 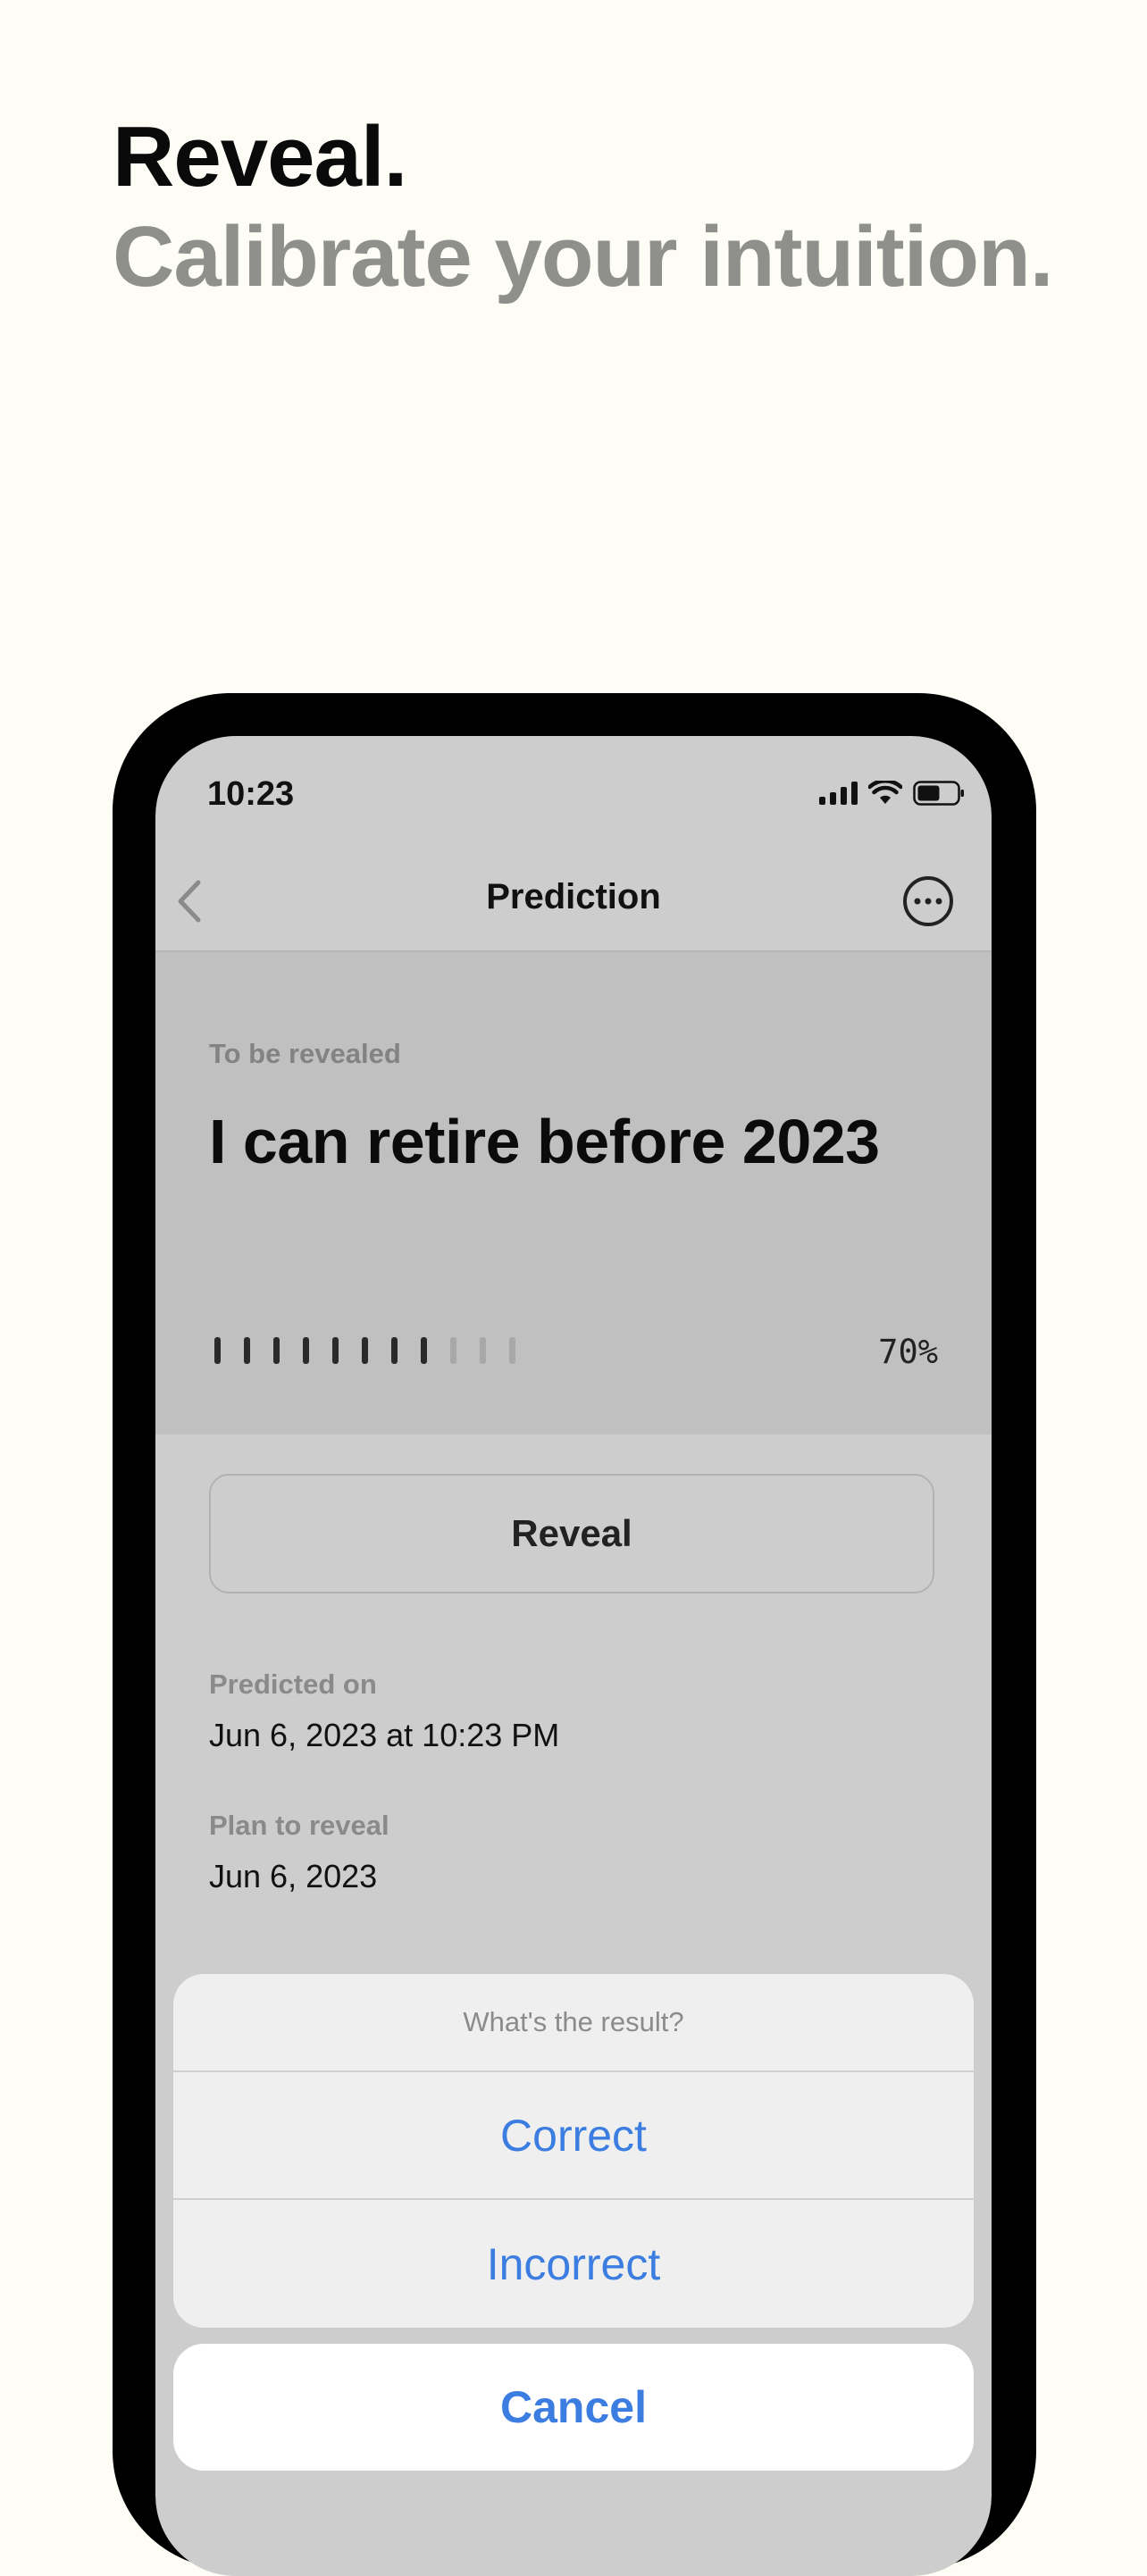 I want to click on navigation-bar: Prediction, so click(x=573, y=902).